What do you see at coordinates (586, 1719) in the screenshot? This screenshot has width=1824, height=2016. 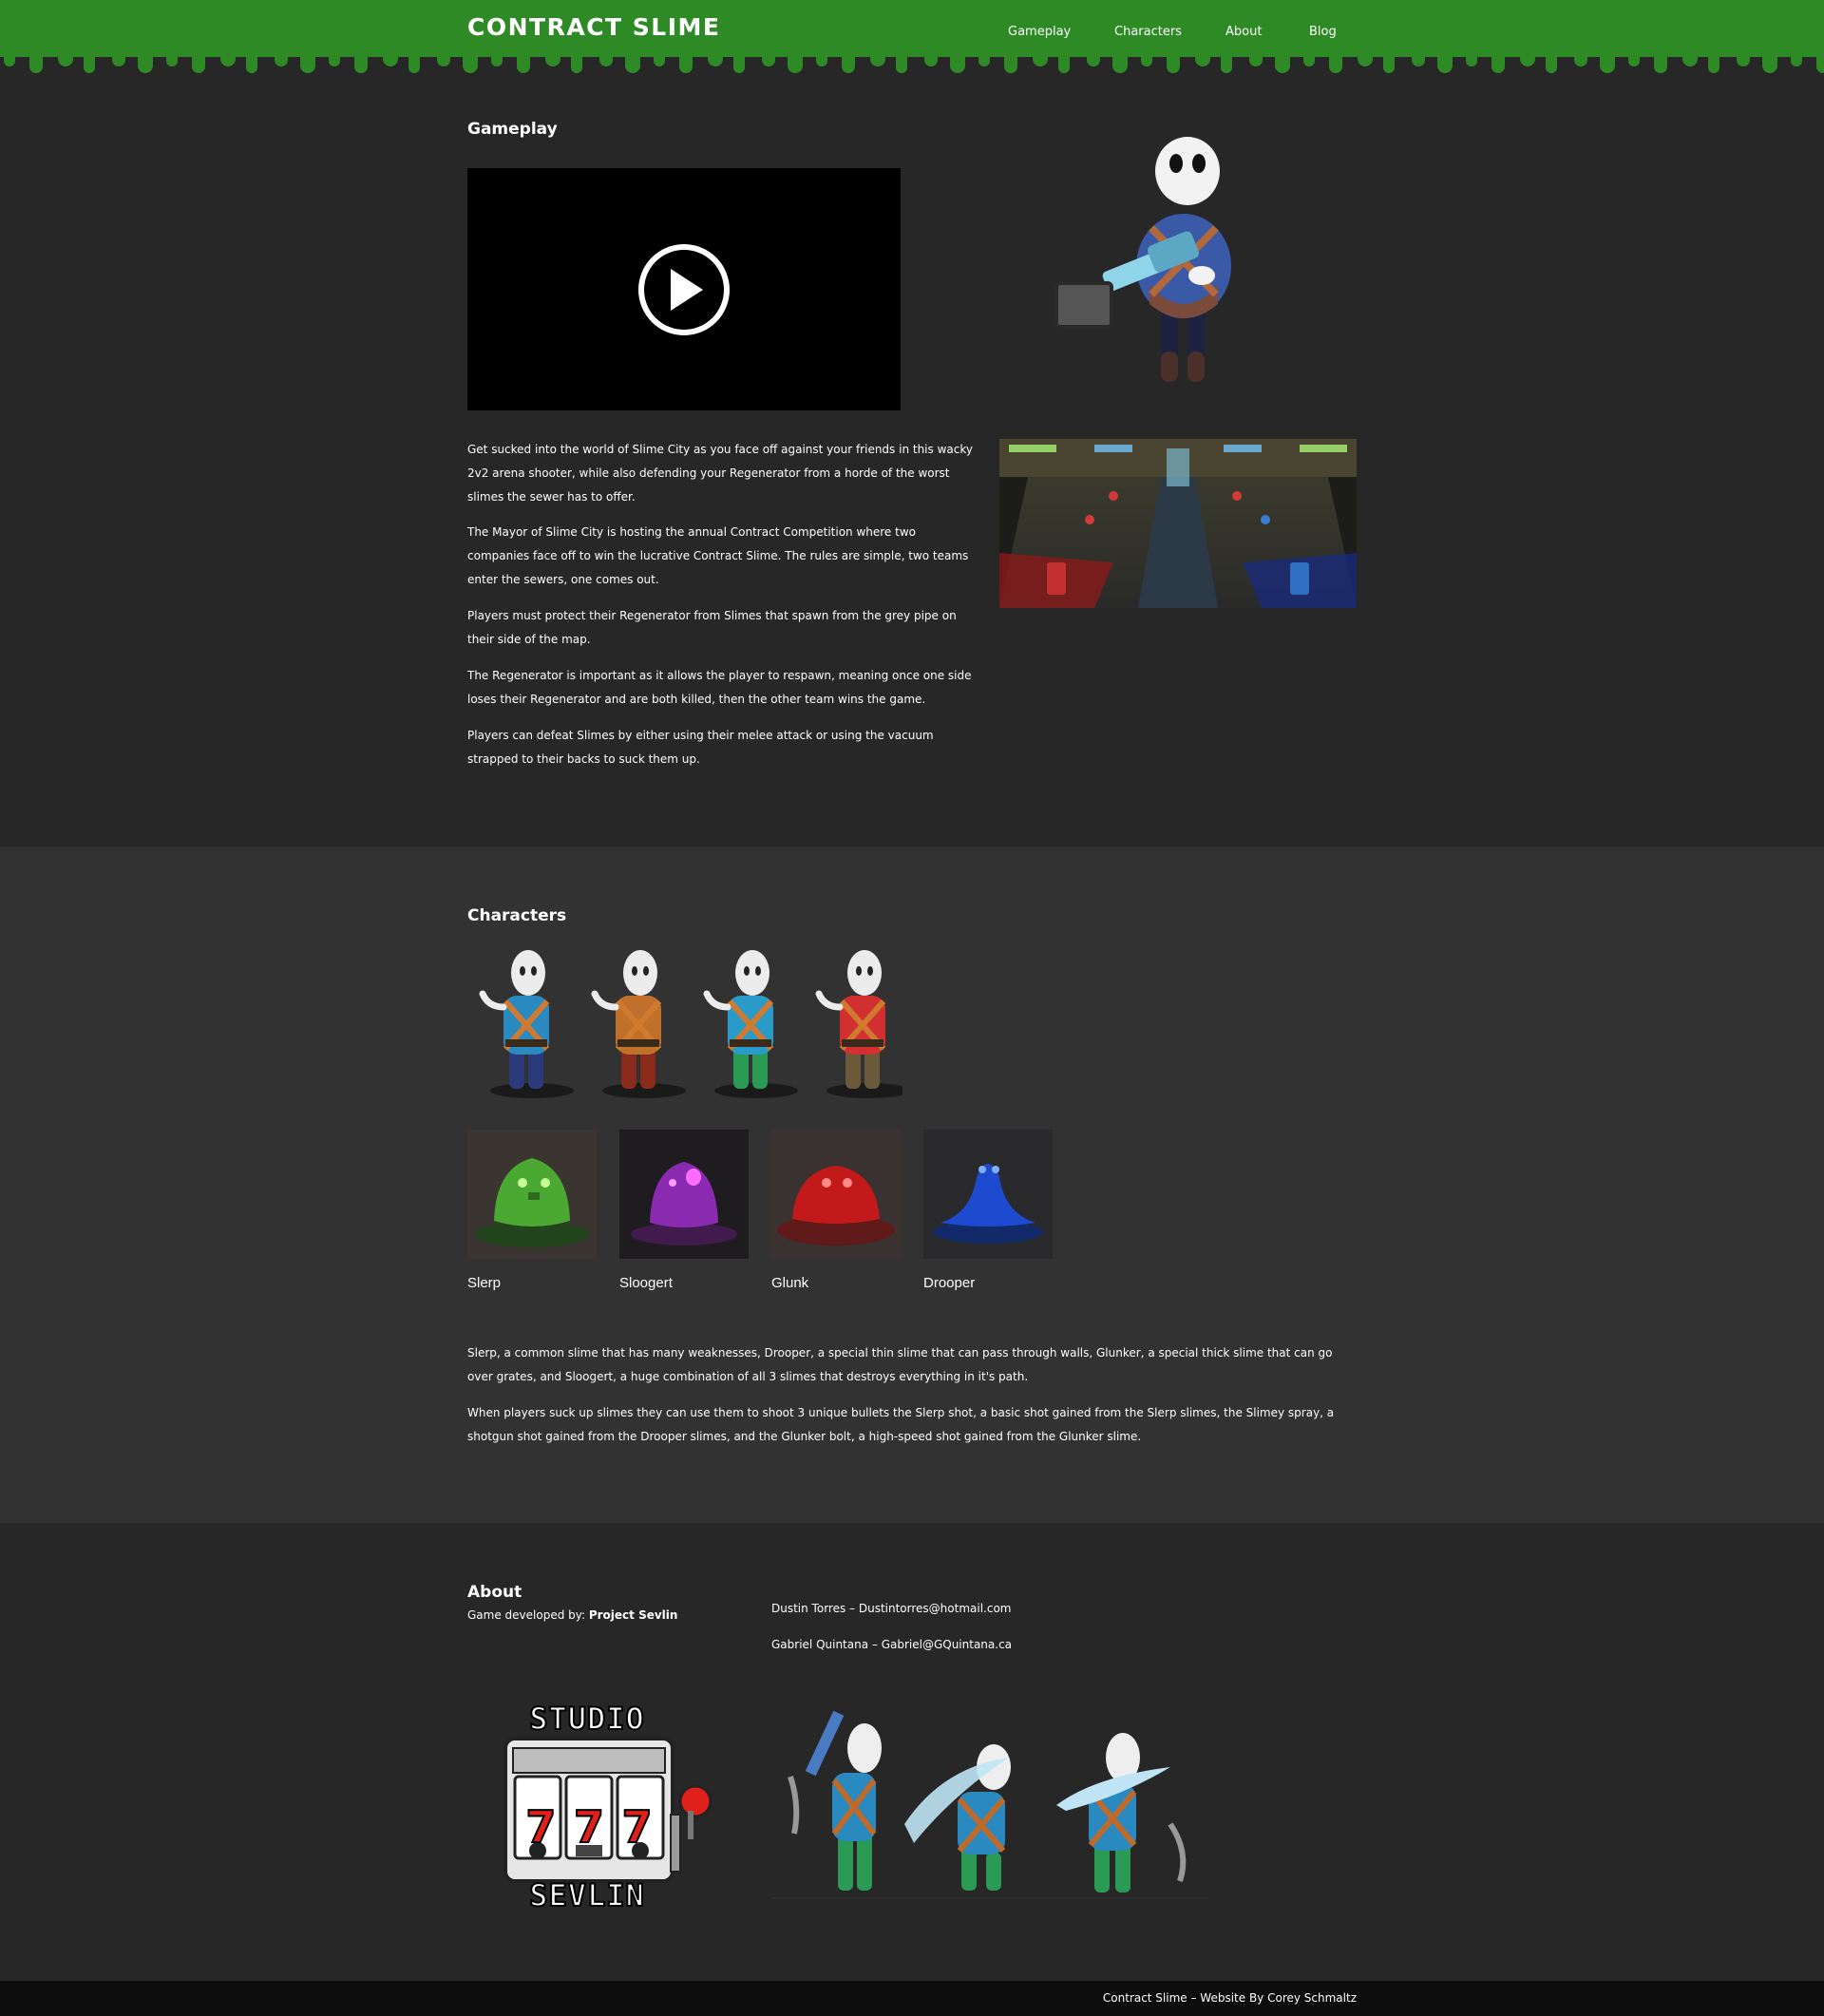 I see `studio-logo-top: STUDIO` at bounding box center [586, 1719].